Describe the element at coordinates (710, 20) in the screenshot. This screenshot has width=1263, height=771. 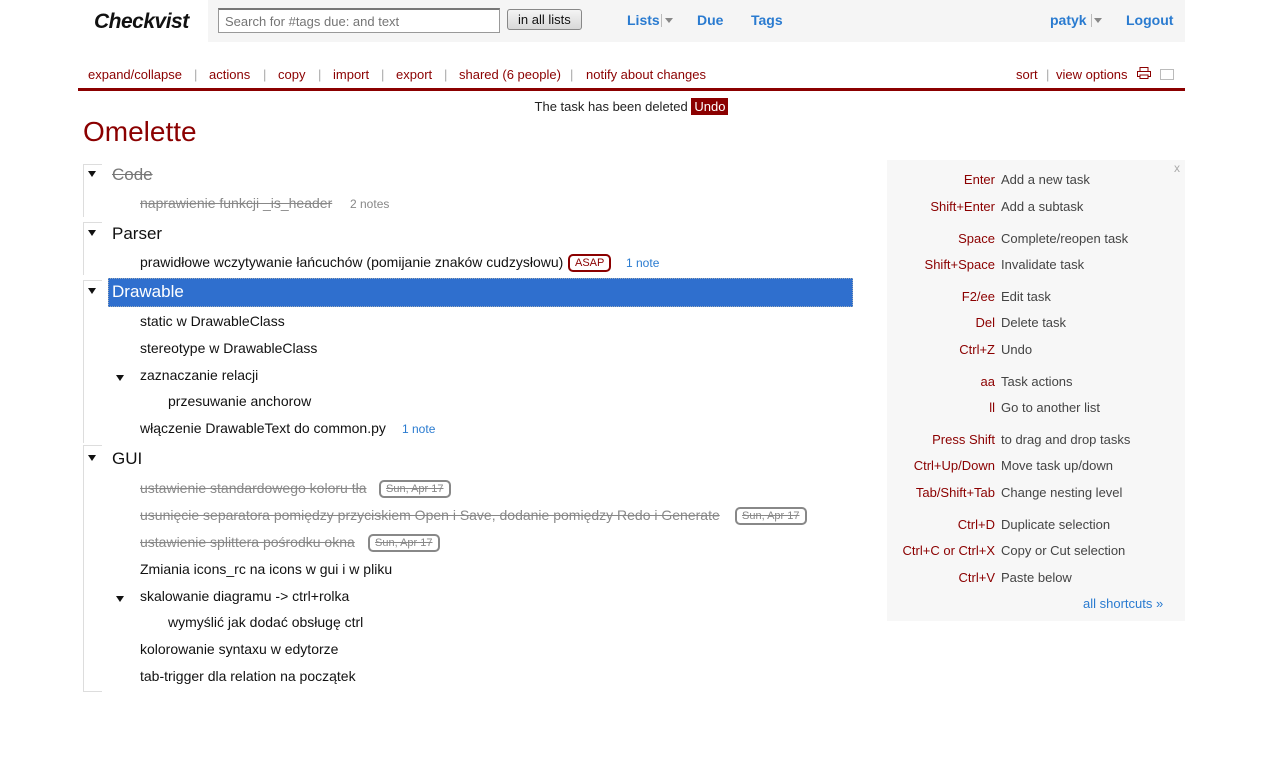
I see `nav-due: Due` at that location.